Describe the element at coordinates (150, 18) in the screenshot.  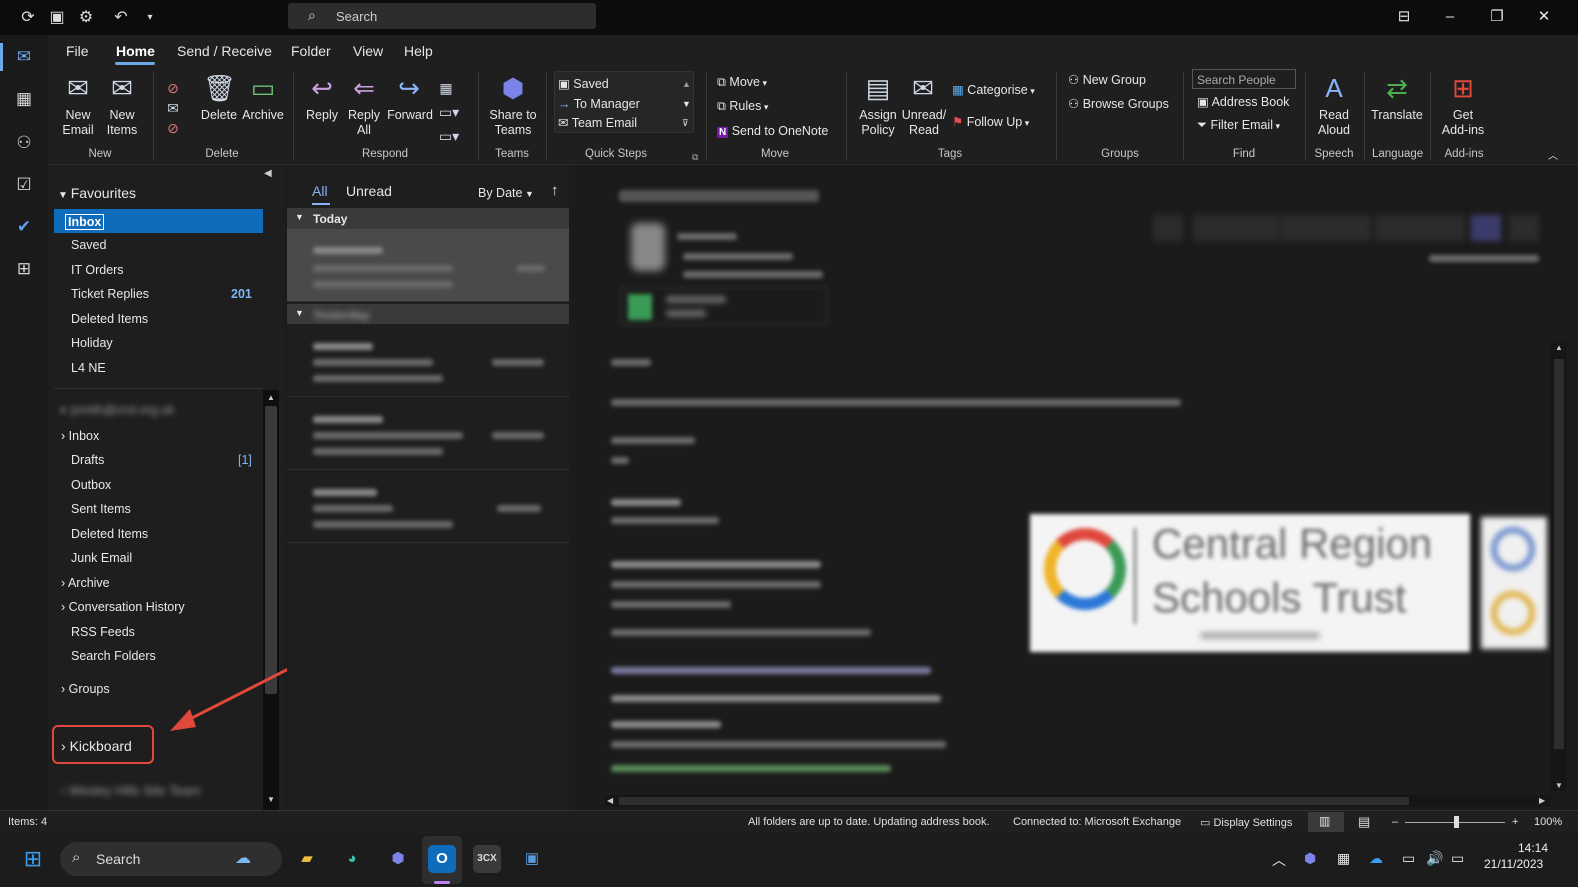
I see `customize-icon: ▾` at that location.